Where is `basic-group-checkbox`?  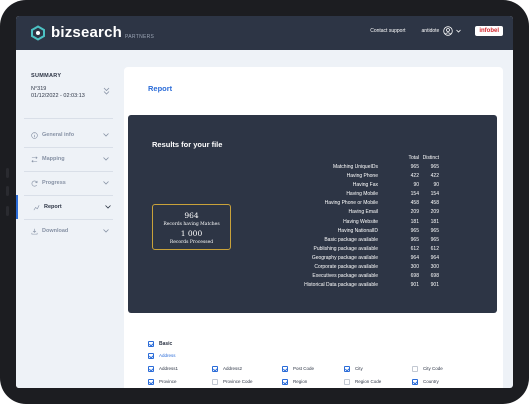 basic-group-checkbox is located at coordinates (151, 344).